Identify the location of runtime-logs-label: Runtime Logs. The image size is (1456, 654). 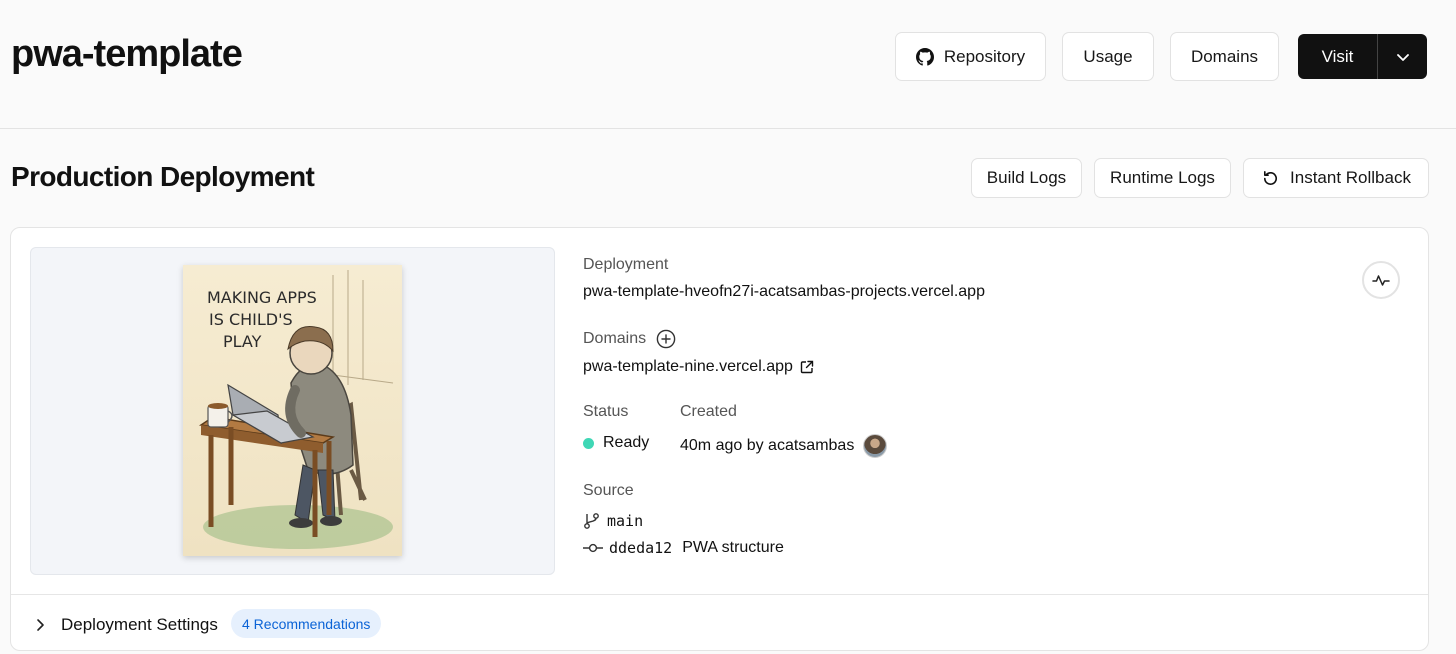
(1162, 177).